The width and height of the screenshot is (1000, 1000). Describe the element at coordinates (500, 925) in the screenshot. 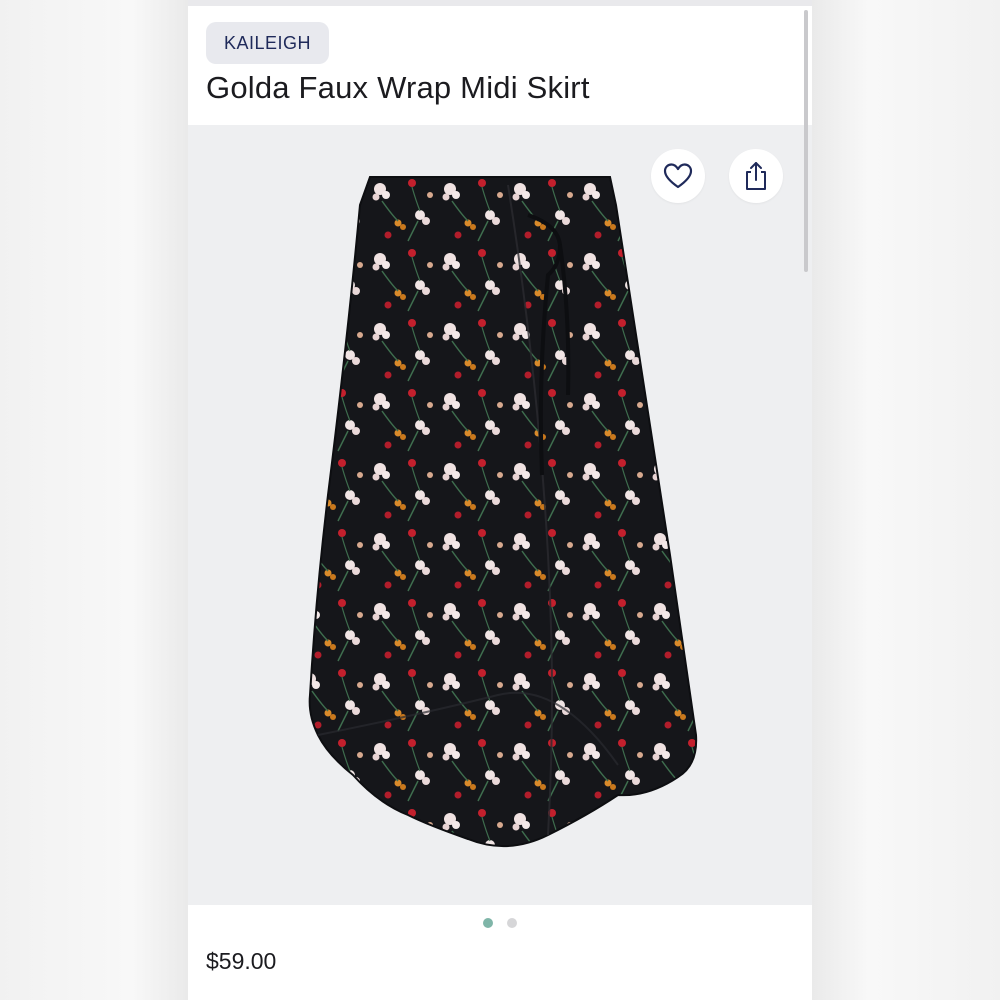

I see `carousel-pagination` at that location.